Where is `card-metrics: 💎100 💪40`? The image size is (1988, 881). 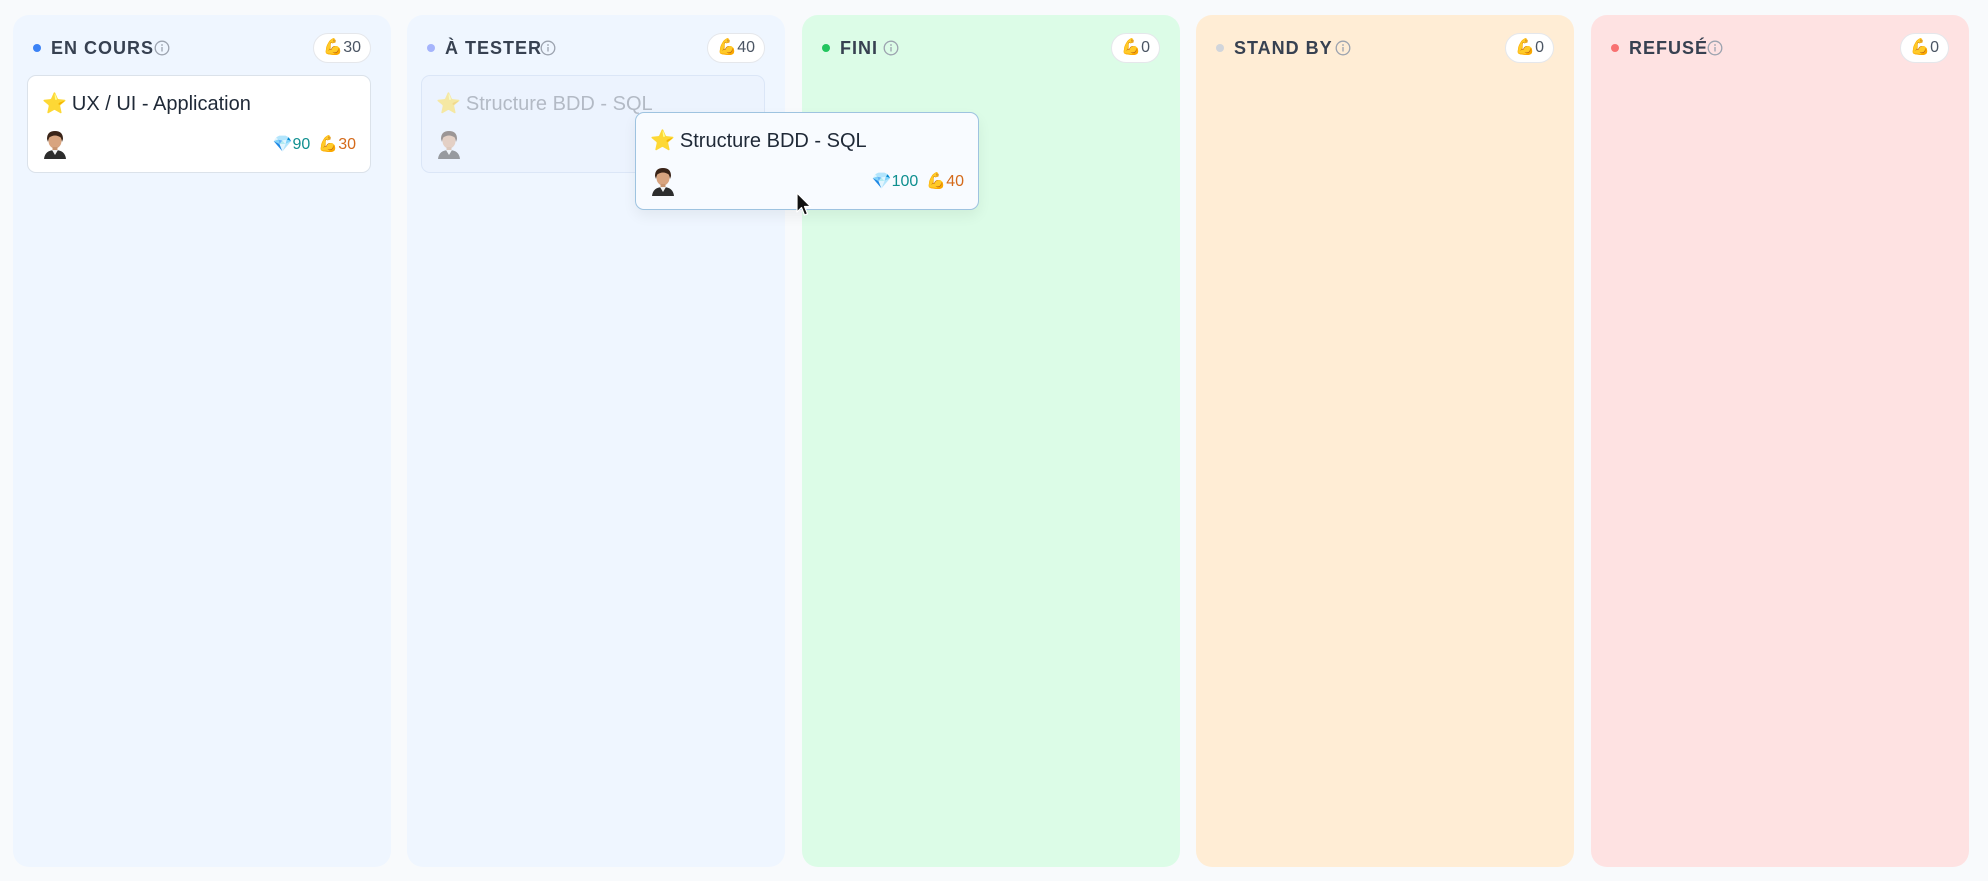 card-metrics: 💎100 💪40 is located at coordinates (918, 181).